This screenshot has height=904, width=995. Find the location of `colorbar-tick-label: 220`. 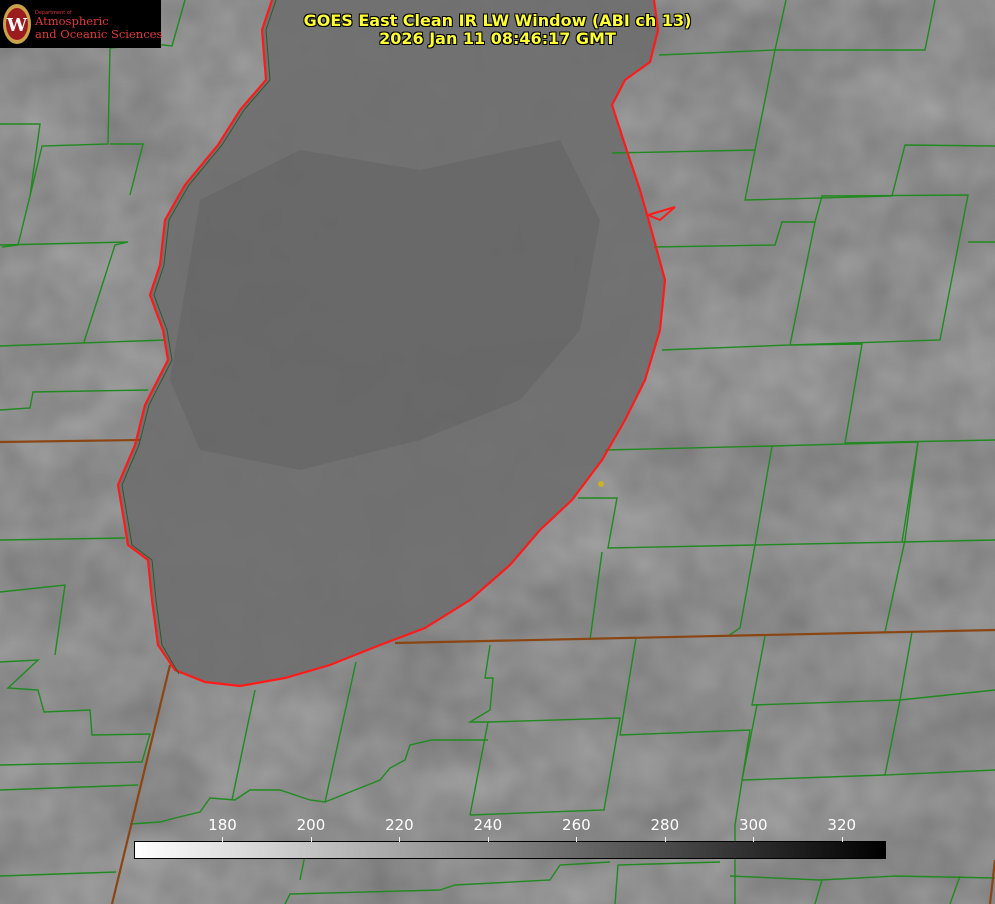

colorbar-tick-label: 220 is located at coordinates (399, 825).